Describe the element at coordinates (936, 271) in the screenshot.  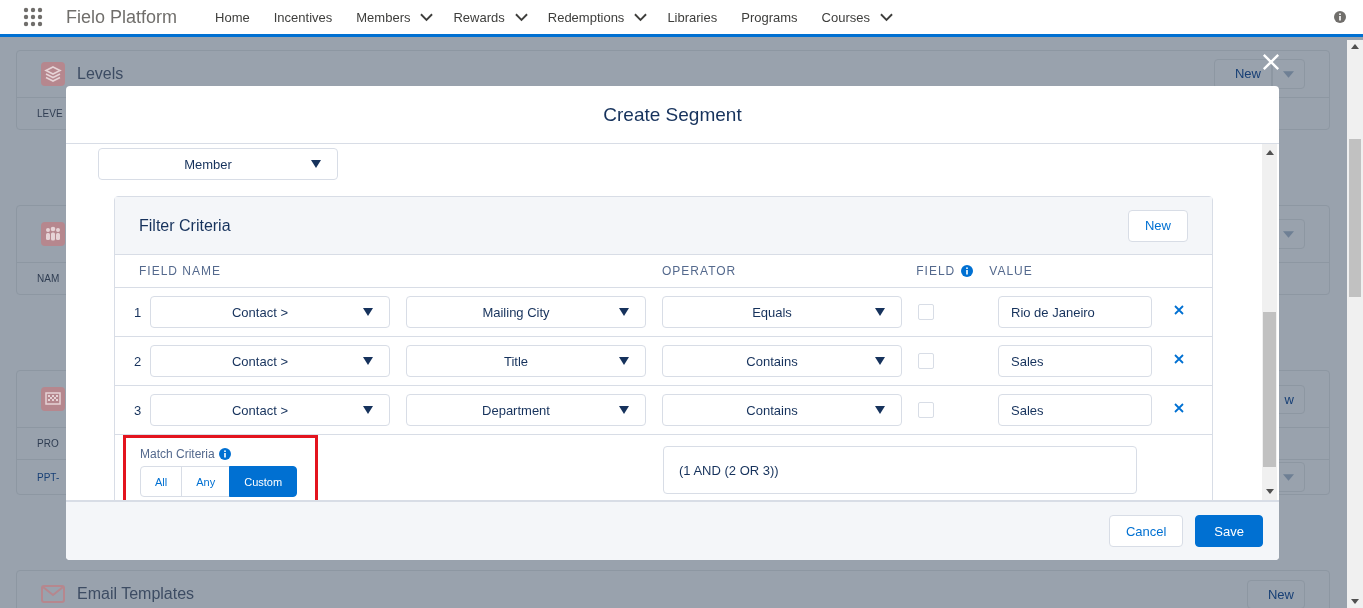
I see `column-header: FIELD` at that location.